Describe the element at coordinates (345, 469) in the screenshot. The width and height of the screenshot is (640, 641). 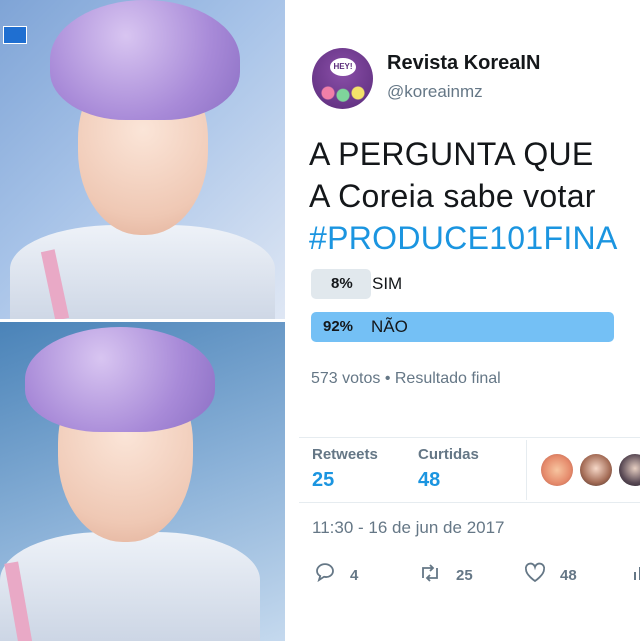
I see `retweets-stat: Retweets 25` at that location.